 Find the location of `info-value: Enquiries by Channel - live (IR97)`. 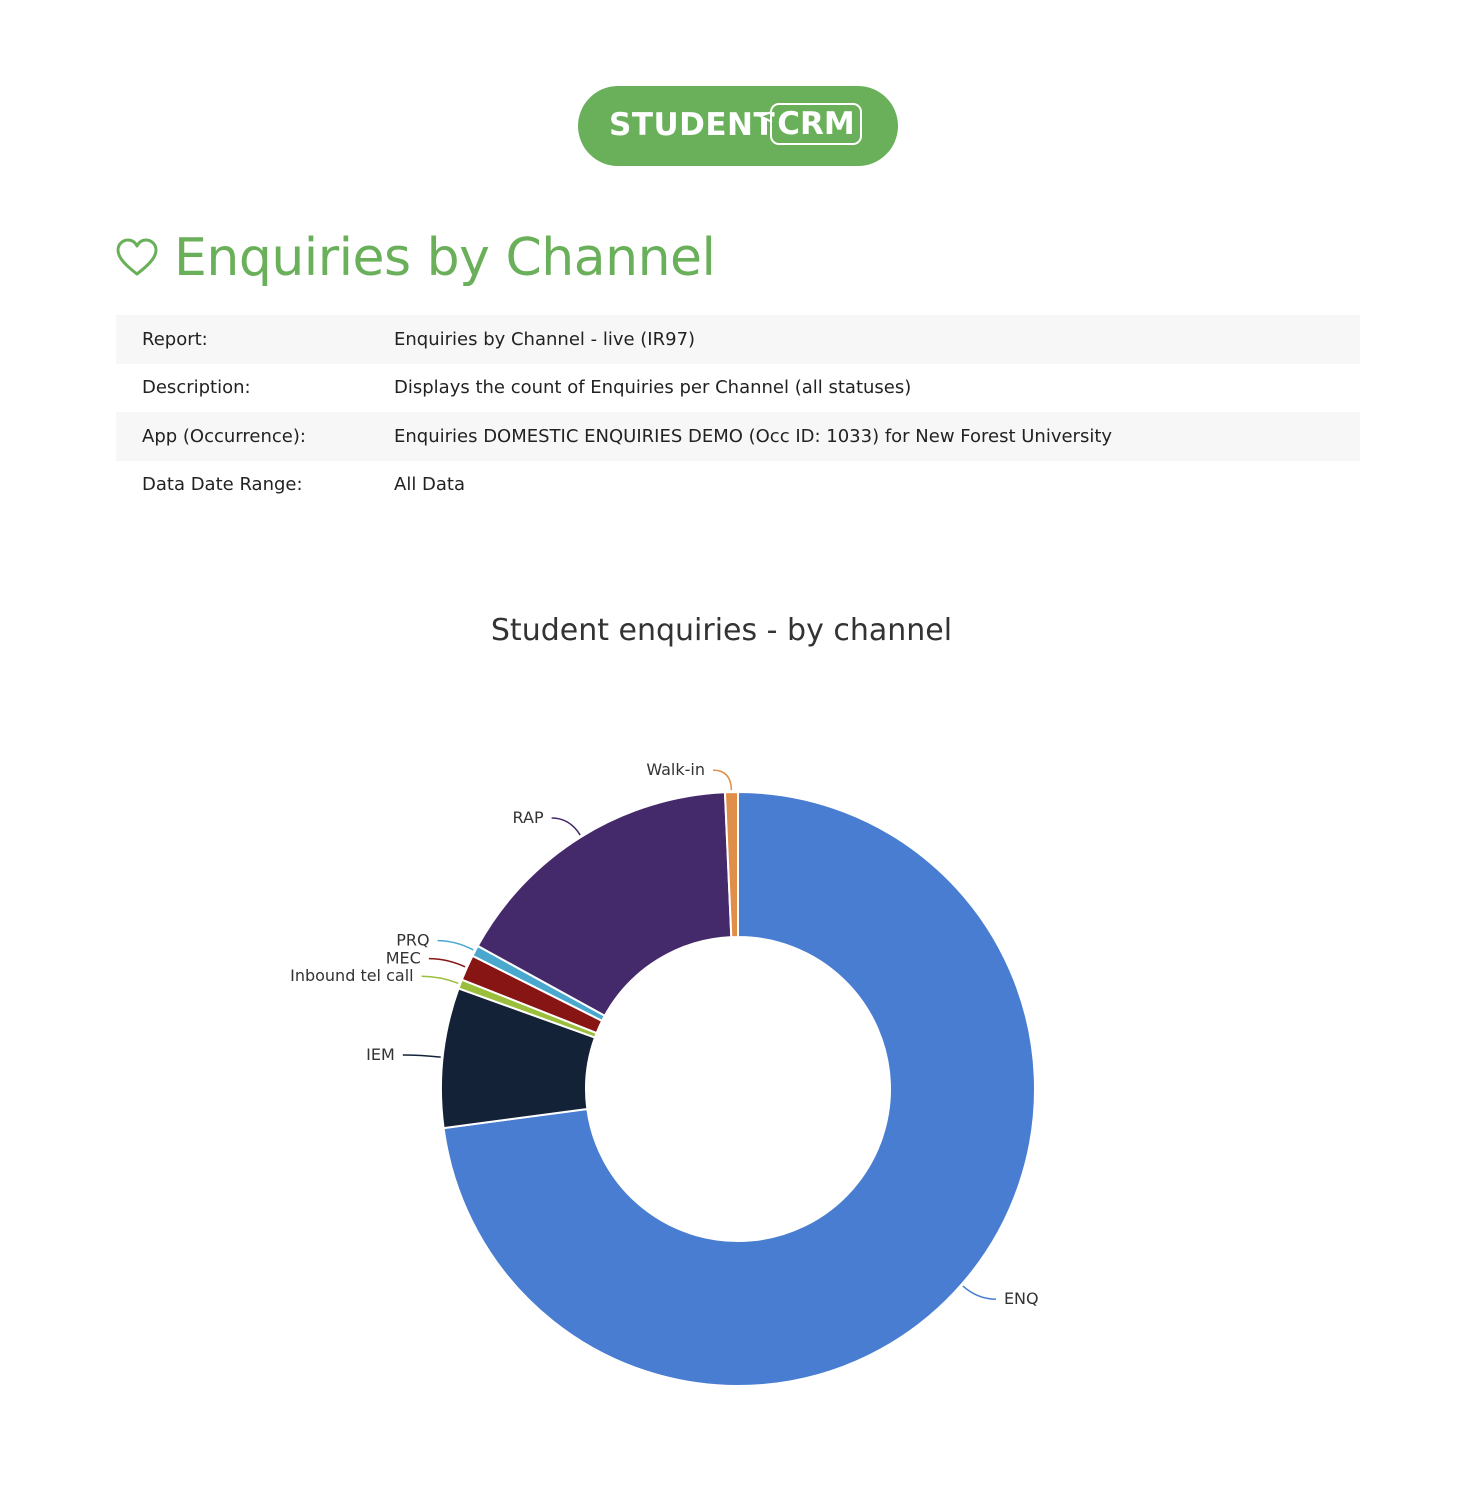

info-value: Enquiries by Channel - live (IR97) is located at coordinates (545, 339).